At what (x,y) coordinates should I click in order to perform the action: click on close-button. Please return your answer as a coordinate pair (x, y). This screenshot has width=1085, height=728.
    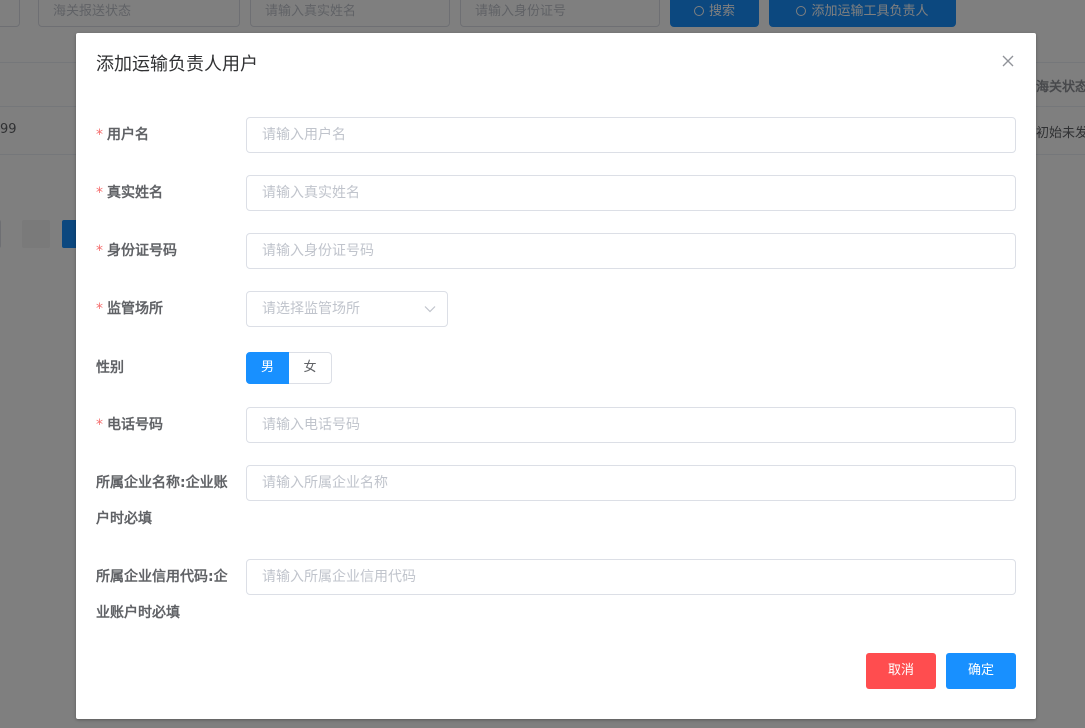
    Looking at the image, I should click on (1008, 61).